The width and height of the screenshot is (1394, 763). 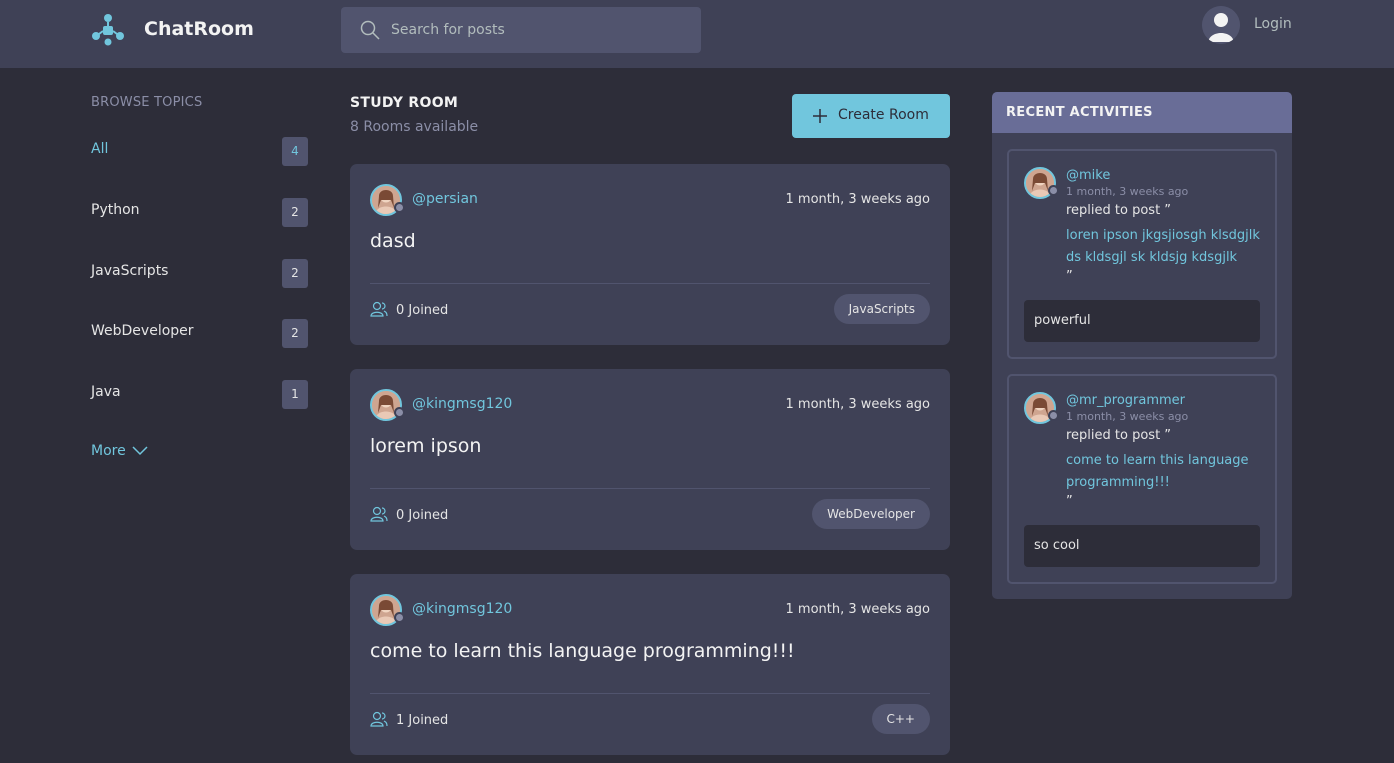 I want to click on room-joined: 1 Joined, so click(x=409, y=719).